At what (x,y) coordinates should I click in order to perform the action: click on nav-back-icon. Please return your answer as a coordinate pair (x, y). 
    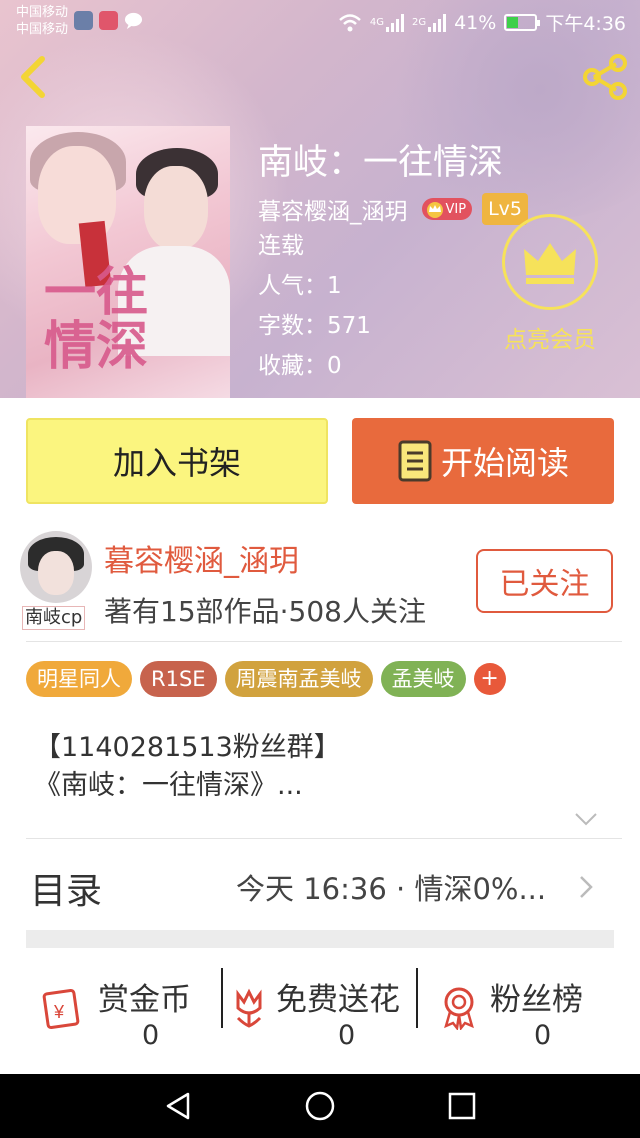
    Looking at the image, I should click on (178, 1106).